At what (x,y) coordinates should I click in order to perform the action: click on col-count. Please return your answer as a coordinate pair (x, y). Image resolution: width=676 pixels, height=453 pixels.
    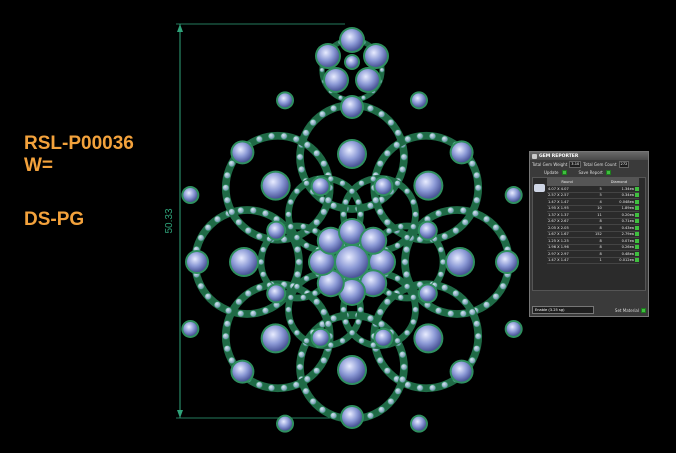
    Looking at the image, I should click on (595, 182).